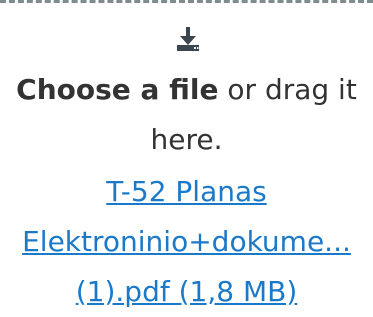 The image size is (373, 317). Describe the element at coordinates (186, 191) in the screenshot. I see `file-name-line-1: T-52 Planas` at that location.